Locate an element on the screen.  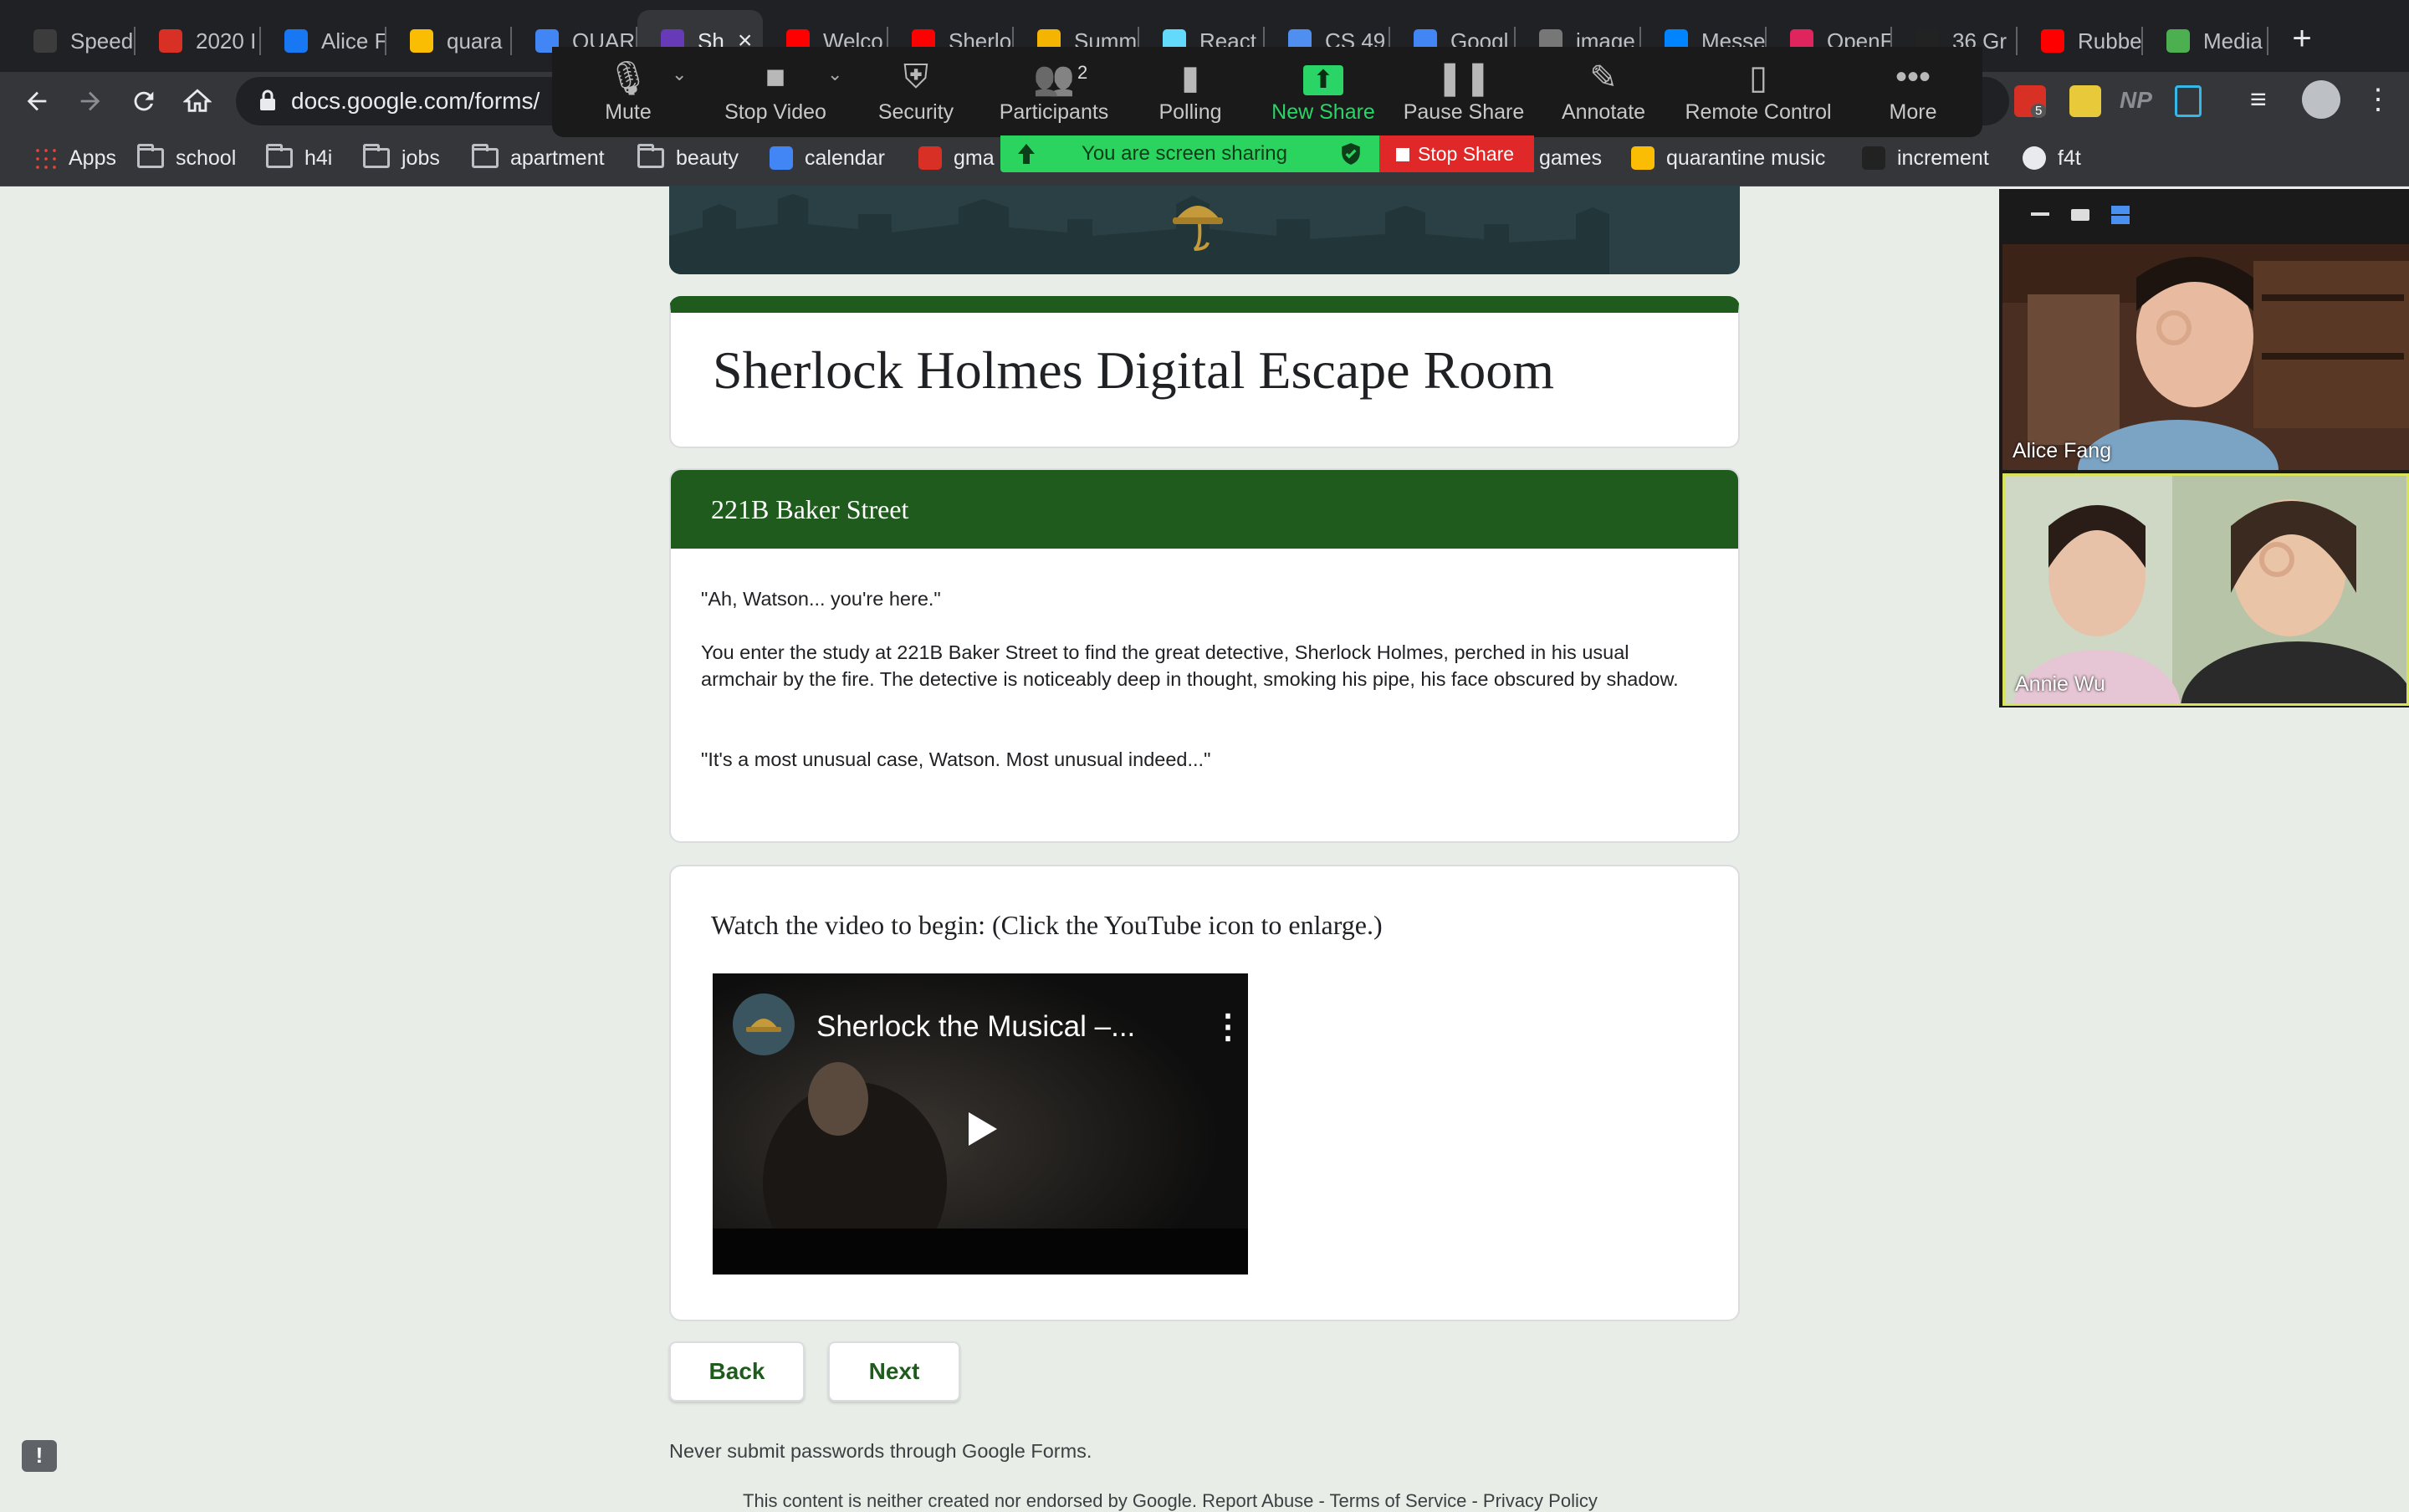
zoom-new-share-button: ⬆ New Share is located at coordinates (1323, 92).